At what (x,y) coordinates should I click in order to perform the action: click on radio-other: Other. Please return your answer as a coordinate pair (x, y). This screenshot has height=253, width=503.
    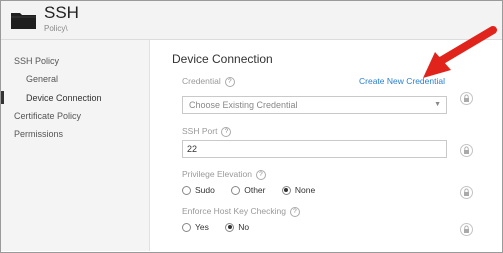
    Looking at the image, I should click on (248, 190).